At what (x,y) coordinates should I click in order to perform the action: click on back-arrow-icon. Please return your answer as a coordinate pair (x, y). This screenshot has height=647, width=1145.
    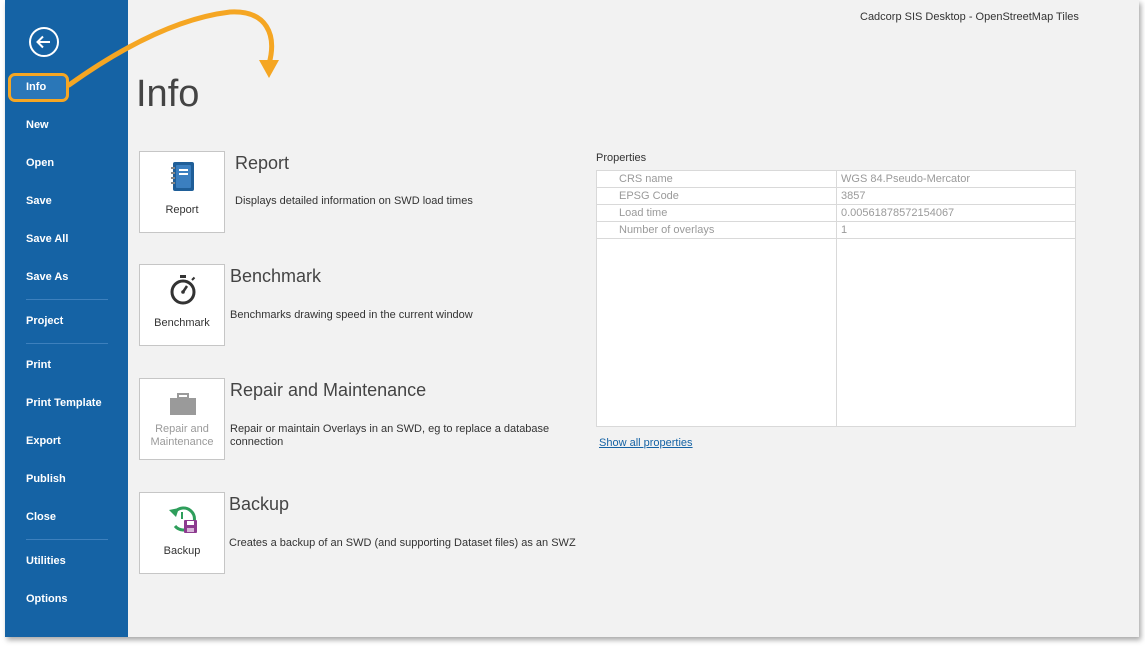
    Looking at the image, I should click on (43, 42).